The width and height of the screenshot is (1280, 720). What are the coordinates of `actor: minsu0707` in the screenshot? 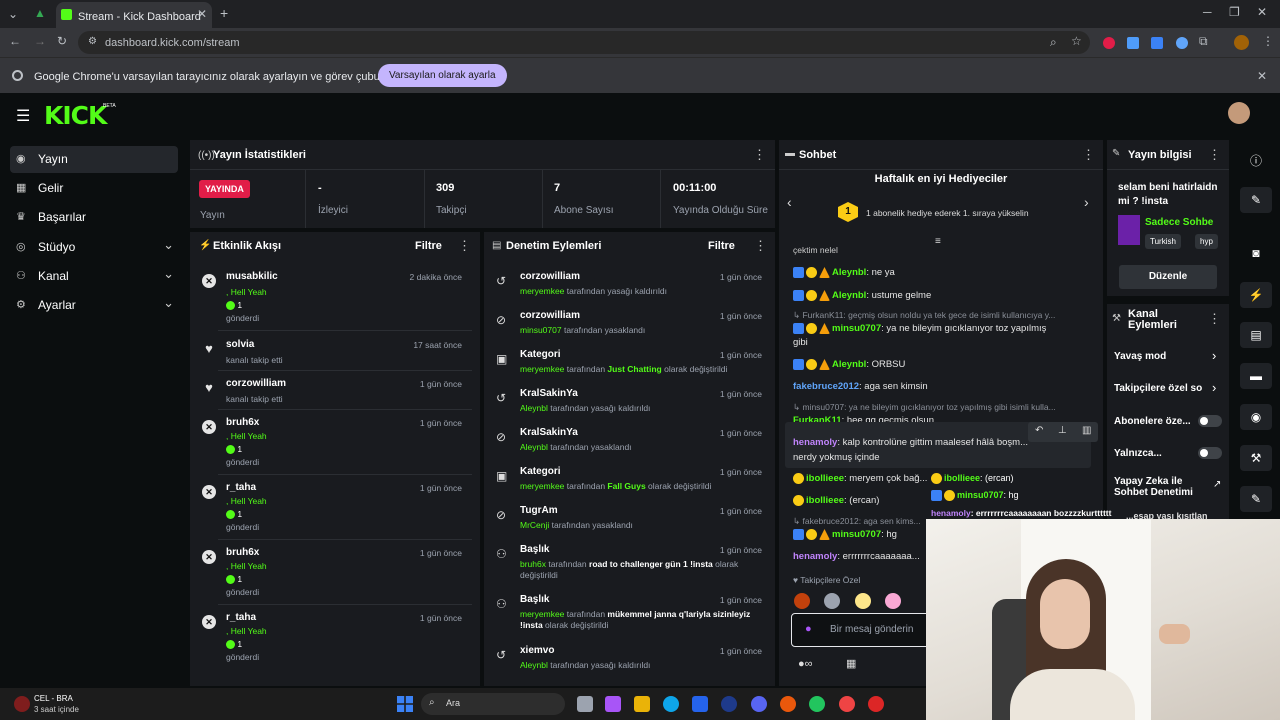 It's located at (541, 330).